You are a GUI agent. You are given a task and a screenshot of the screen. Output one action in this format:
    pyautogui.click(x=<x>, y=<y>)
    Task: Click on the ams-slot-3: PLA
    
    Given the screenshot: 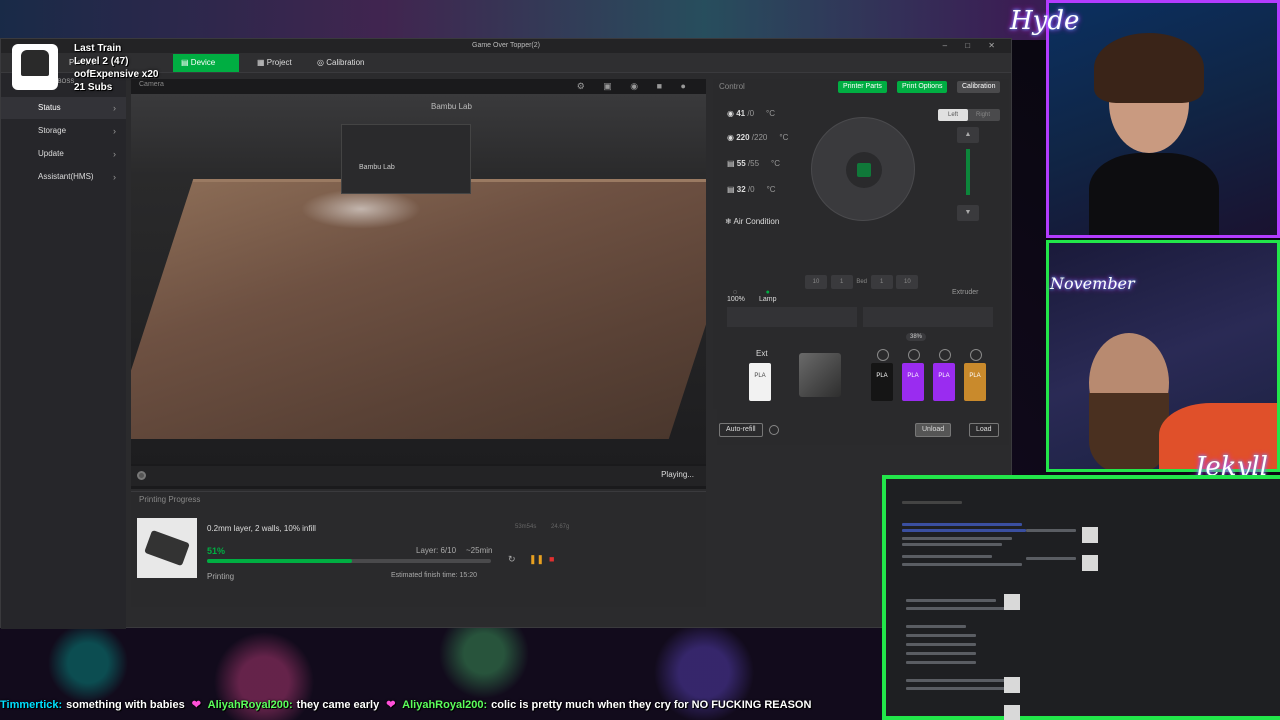 What is the action you would take?
    pyautogui.click(x=944, y=382)
    